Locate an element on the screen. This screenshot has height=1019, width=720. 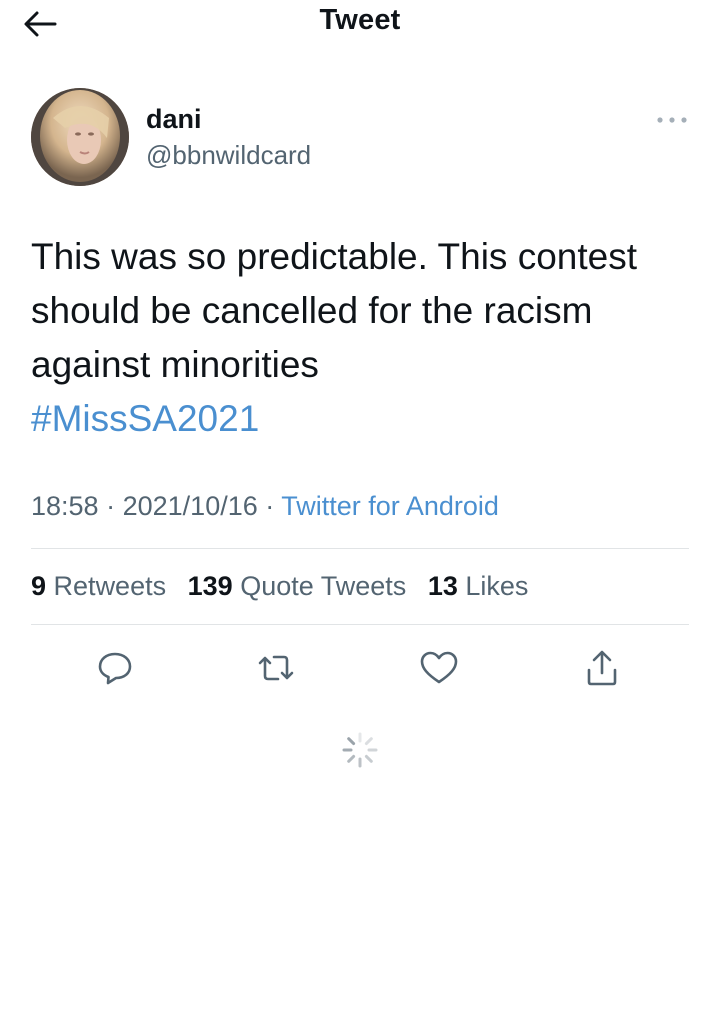
reply-icon is located at coordinates (115, 668).